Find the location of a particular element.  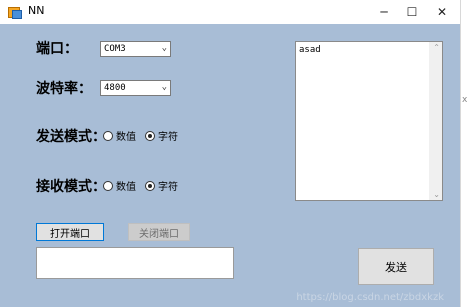

recv-mode-numeric-label: 数值 is located at coordinates (126, 187).